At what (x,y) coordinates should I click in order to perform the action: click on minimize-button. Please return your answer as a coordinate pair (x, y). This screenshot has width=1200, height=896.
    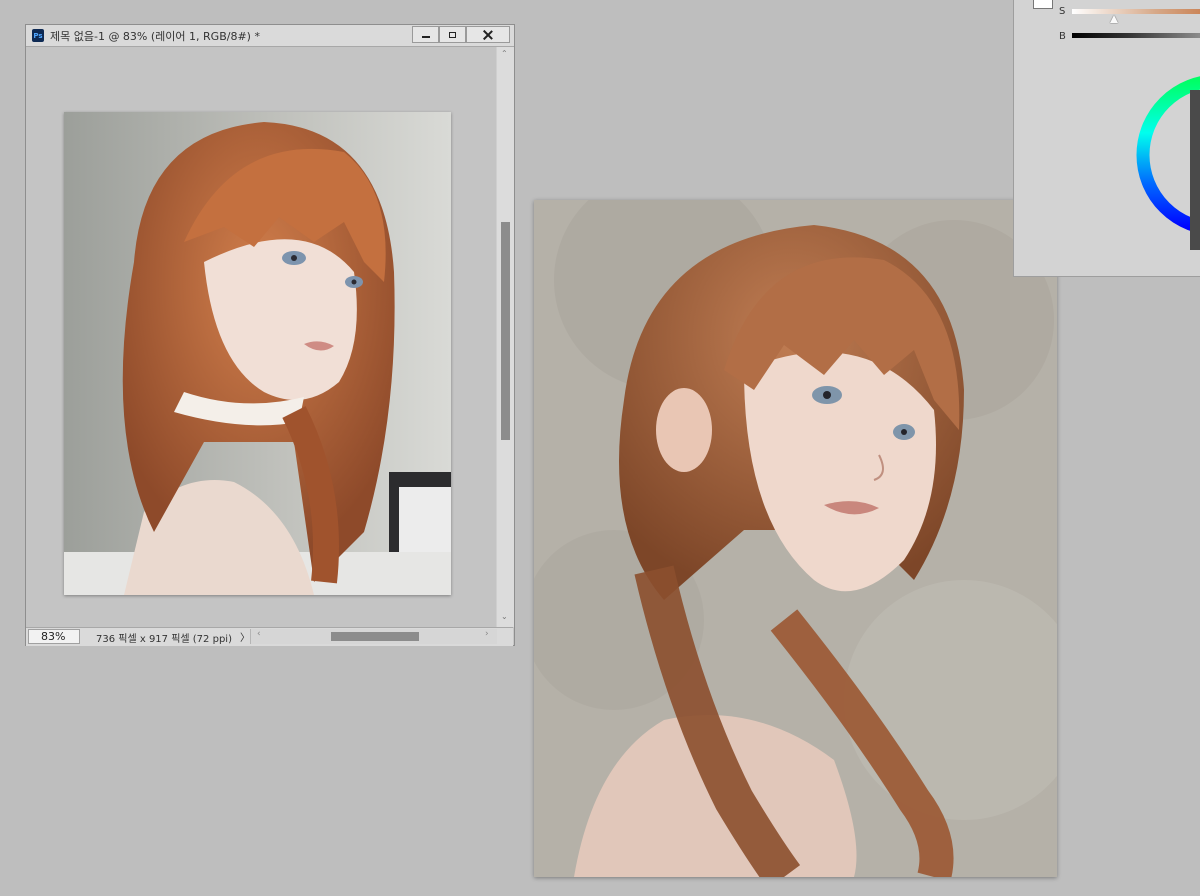
    Looking at the image, I should click on (425, 34).